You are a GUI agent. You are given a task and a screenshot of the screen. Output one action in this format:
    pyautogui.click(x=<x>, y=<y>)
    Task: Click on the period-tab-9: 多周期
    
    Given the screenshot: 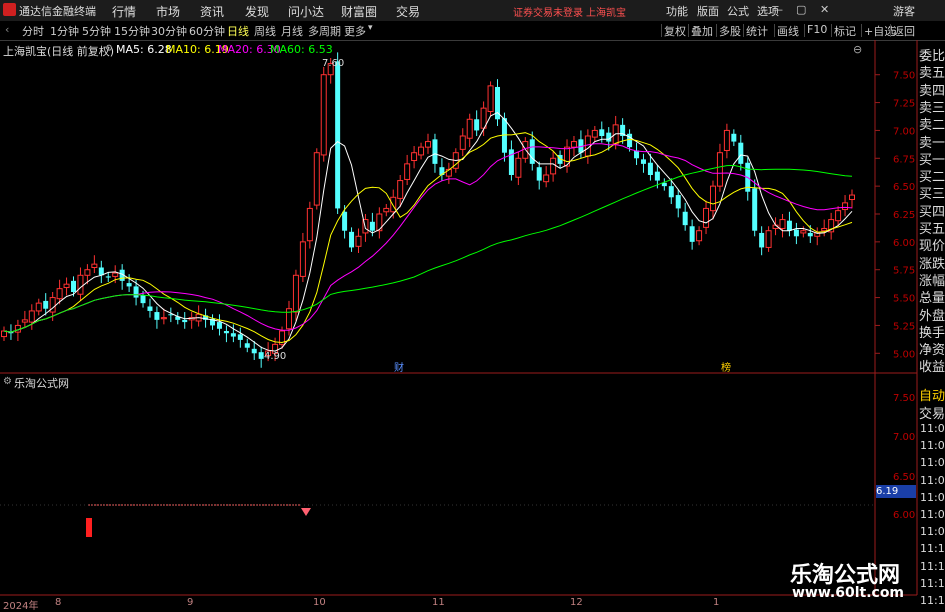 What is the action you would take?
    pyautogui.click(x=324, y=31)
    